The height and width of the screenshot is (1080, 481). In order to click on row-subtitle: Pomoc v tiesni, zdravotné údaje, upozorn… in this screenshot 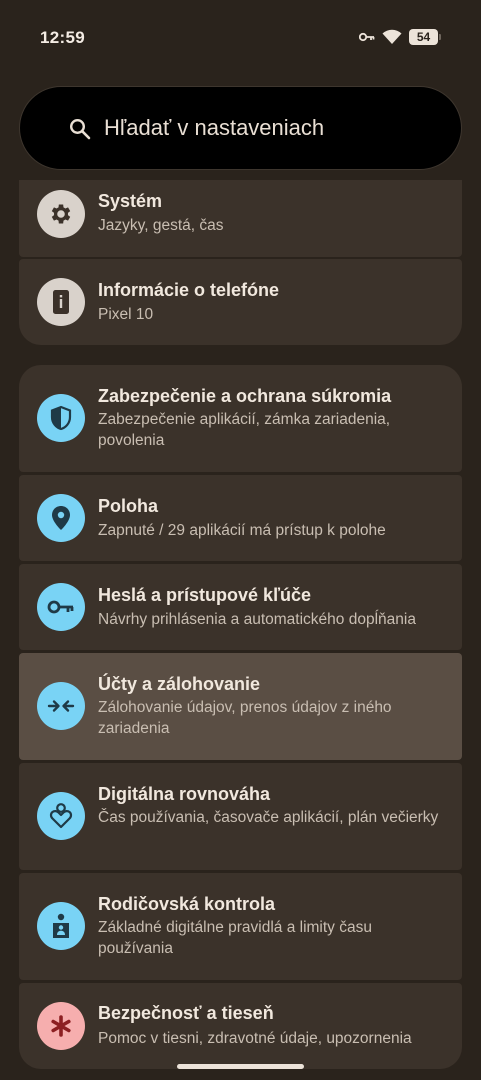, I will do `click(255, 1038)`.